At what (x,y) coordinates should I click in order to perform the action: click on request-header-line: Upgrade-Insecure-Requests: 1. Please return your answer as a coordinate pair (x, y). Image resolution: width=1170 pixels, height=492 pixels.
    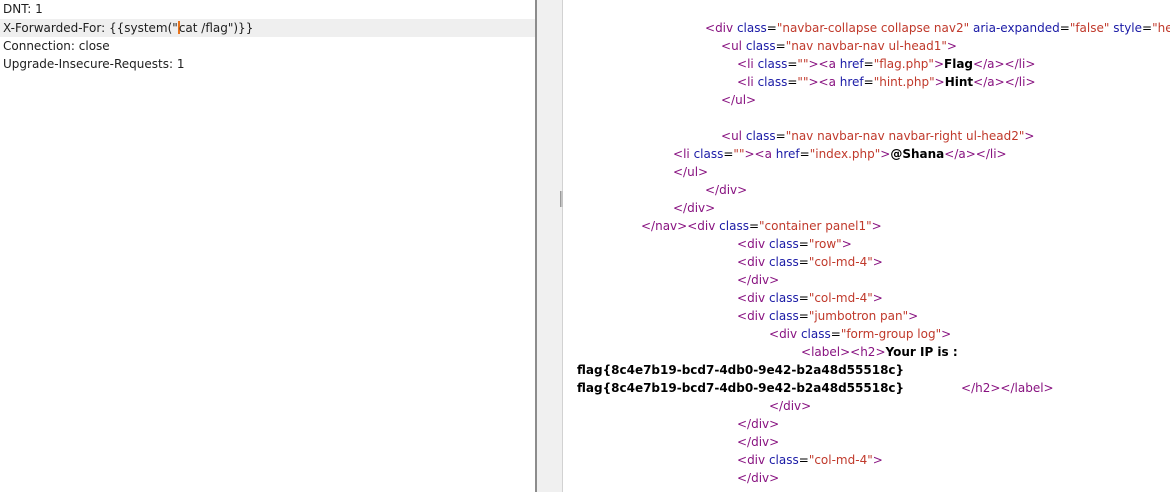
    Looking at the image, I should click on (94, 64).